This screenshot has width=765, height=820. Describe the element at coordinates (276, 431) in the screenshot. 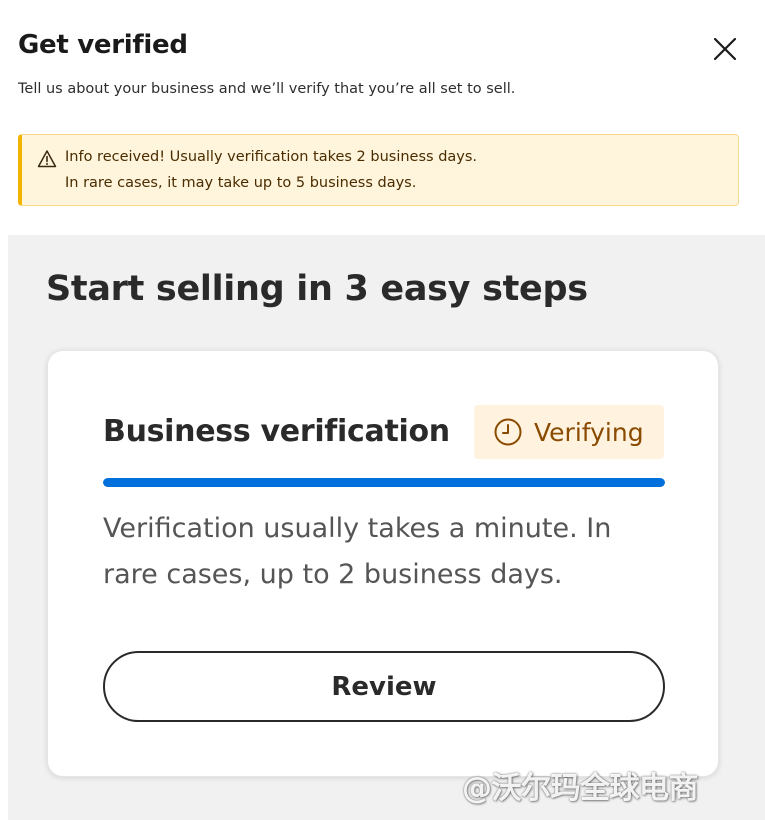

I see `card-title: Business verification` at that location.